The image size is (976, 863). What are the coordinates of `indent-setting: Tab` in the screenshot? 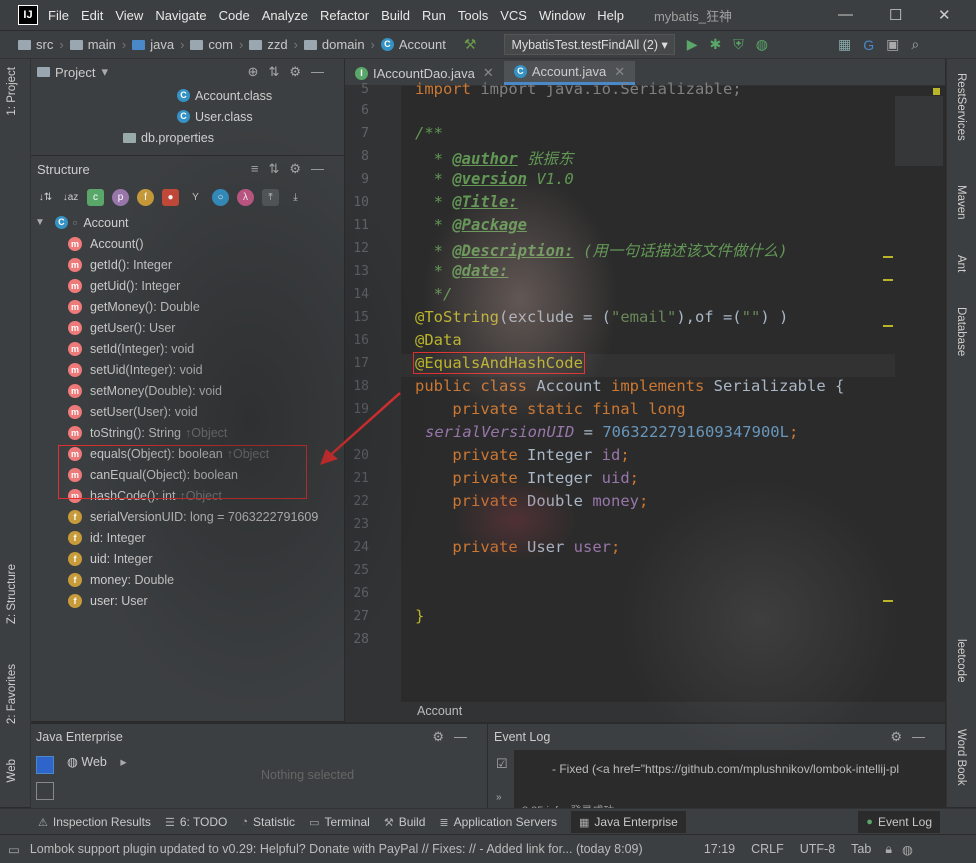 It's located at (861, 849).